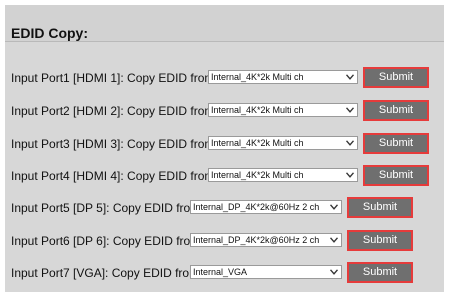 This screenshot has width=450, height=292. What do you see at coordinates (113, 176) in the screenshot?
I see `row-label: Input Port4 [HDMI 4]: Copy EDID from` at bounding box center [113, 176].